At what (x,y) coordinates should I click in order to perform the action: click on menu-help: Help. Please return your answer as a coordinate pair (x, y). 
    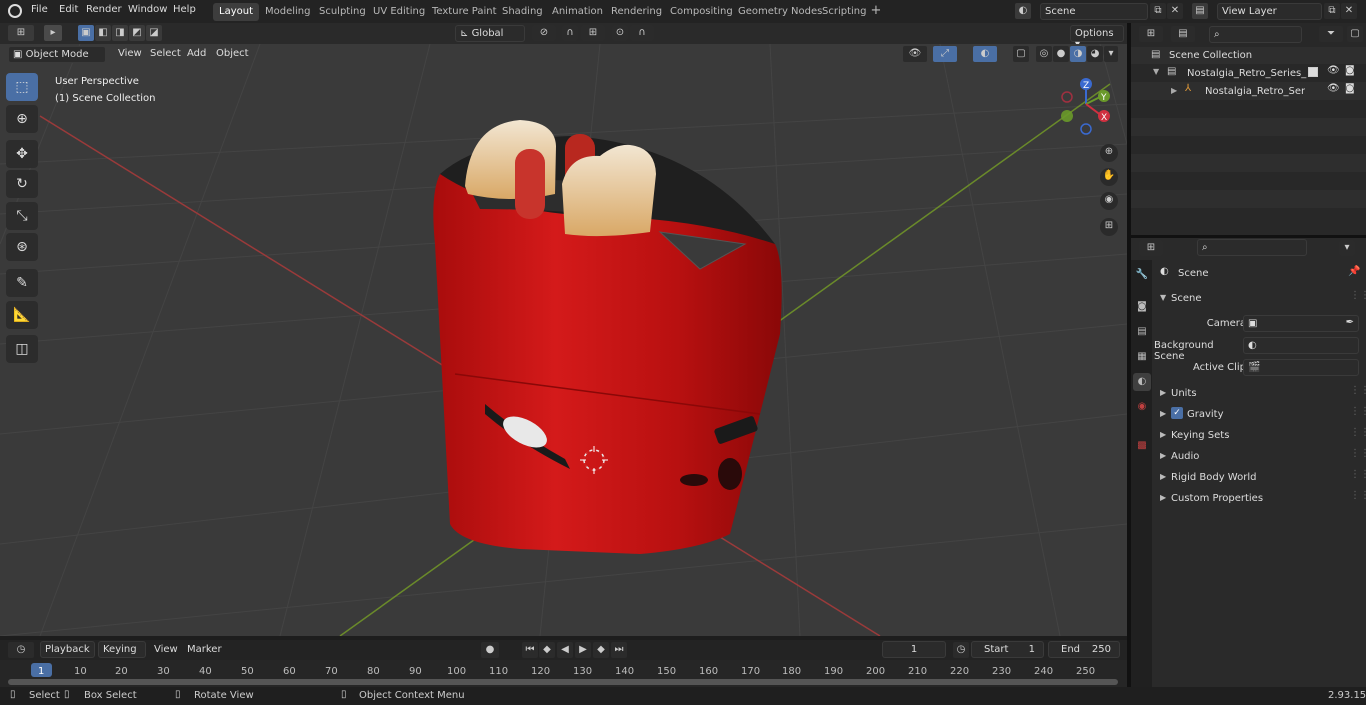
    Looking at the image, I should click on (184, 9).